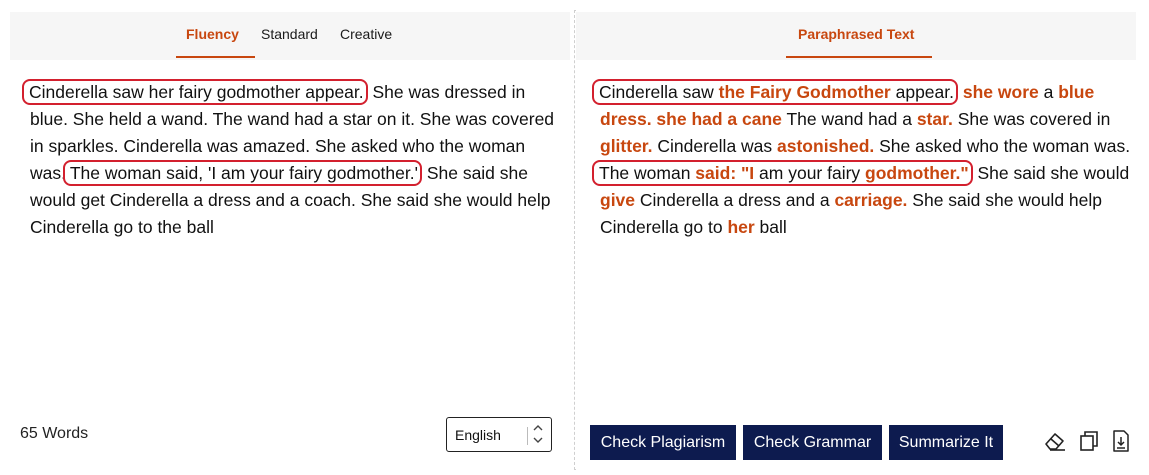 The width and height of the screenshot is (1149, 475). I want to click on tab-paraphrased-text: Paraphrased Text, so click(856, 34).